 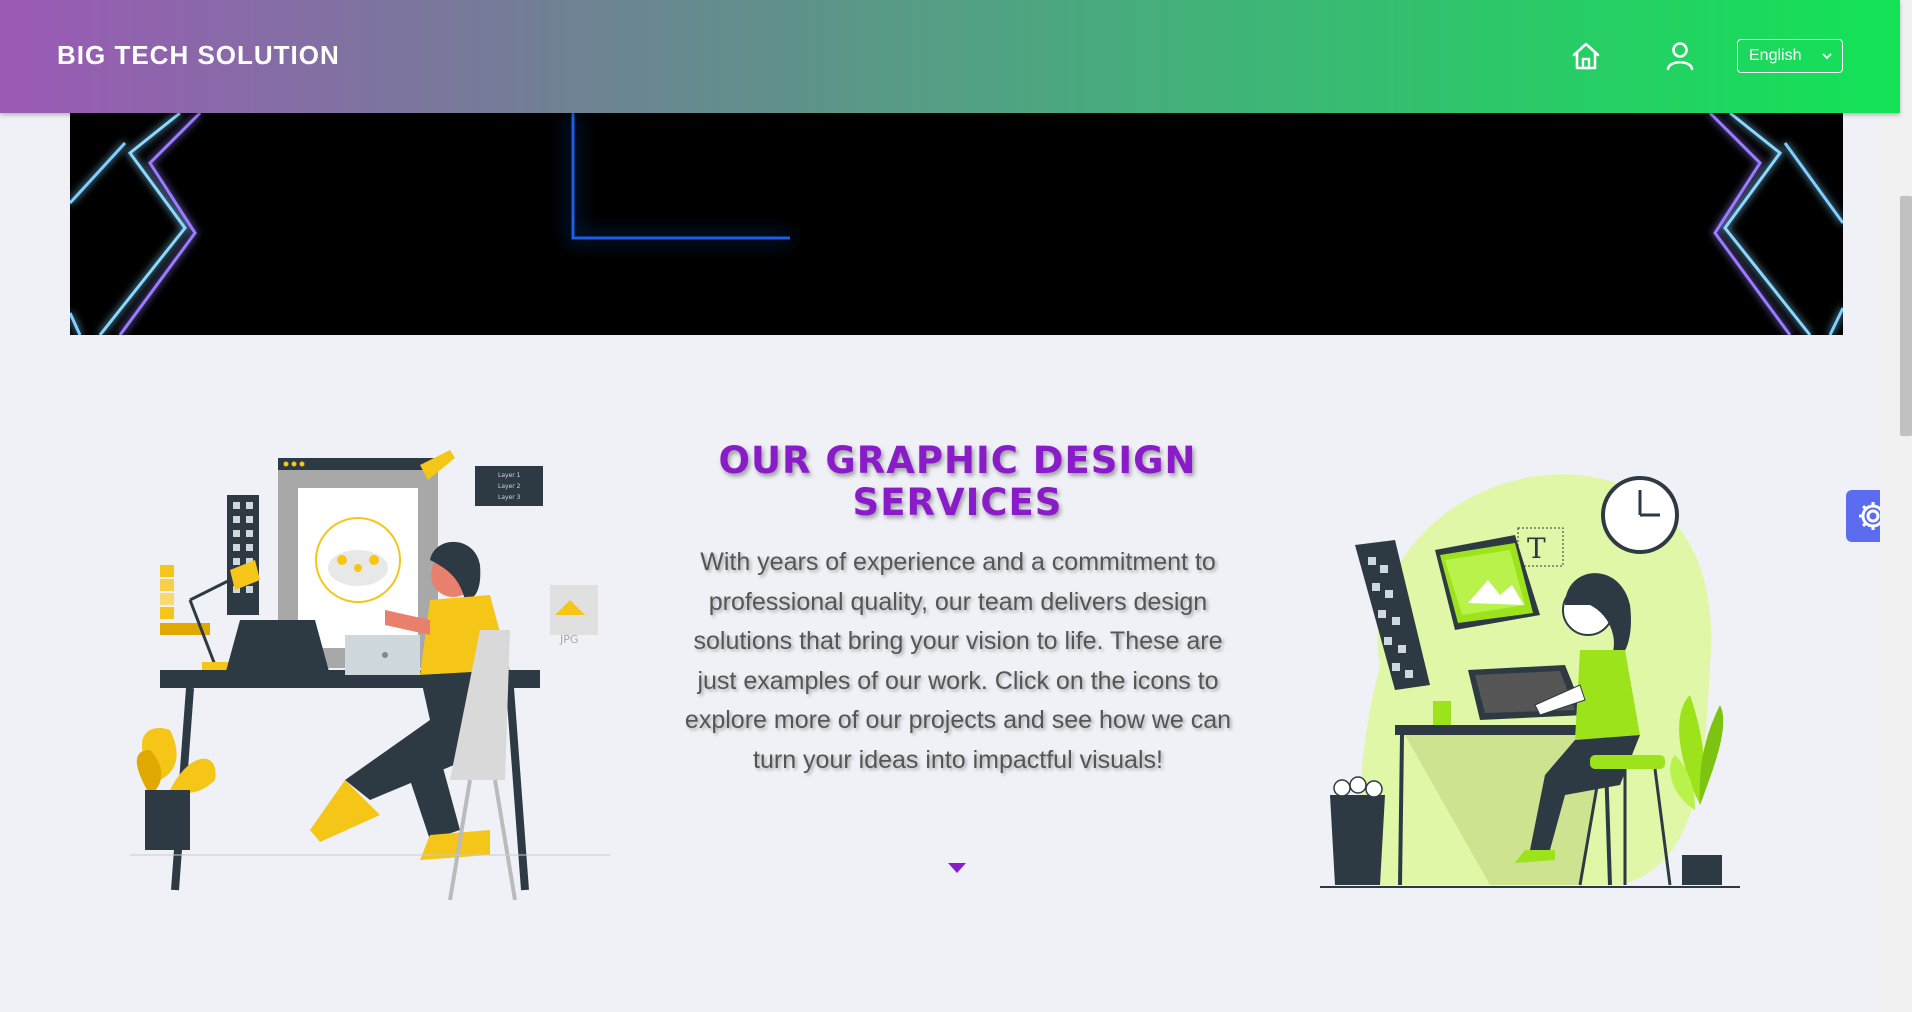 What do you see at coordinates (1536, 548) in the screenshot?
I see `text-tool-glyph: T` at bounding box center [1536, 548].